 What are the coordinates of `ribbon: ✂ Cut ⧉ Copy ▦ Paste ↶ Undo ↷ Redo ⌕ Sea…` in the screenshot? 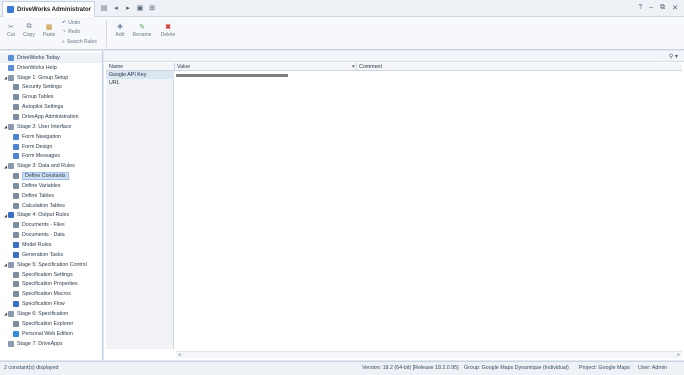 It's located at (342, 33).